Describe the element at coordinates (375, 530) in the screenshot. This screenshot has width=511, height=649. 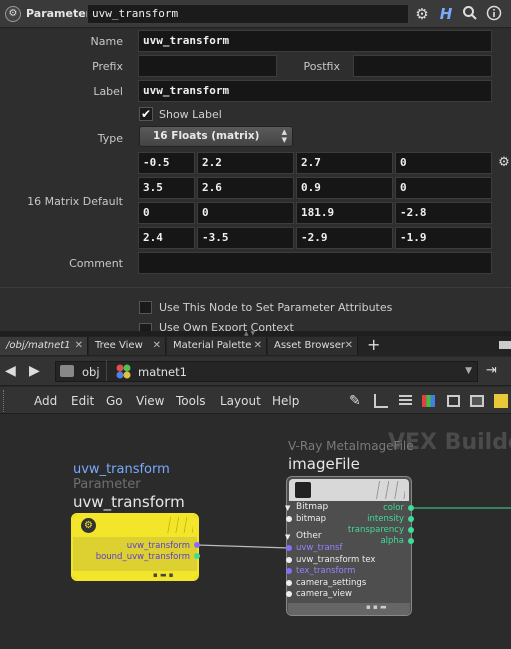
I see `transparency-output-label: transparency` at that location.